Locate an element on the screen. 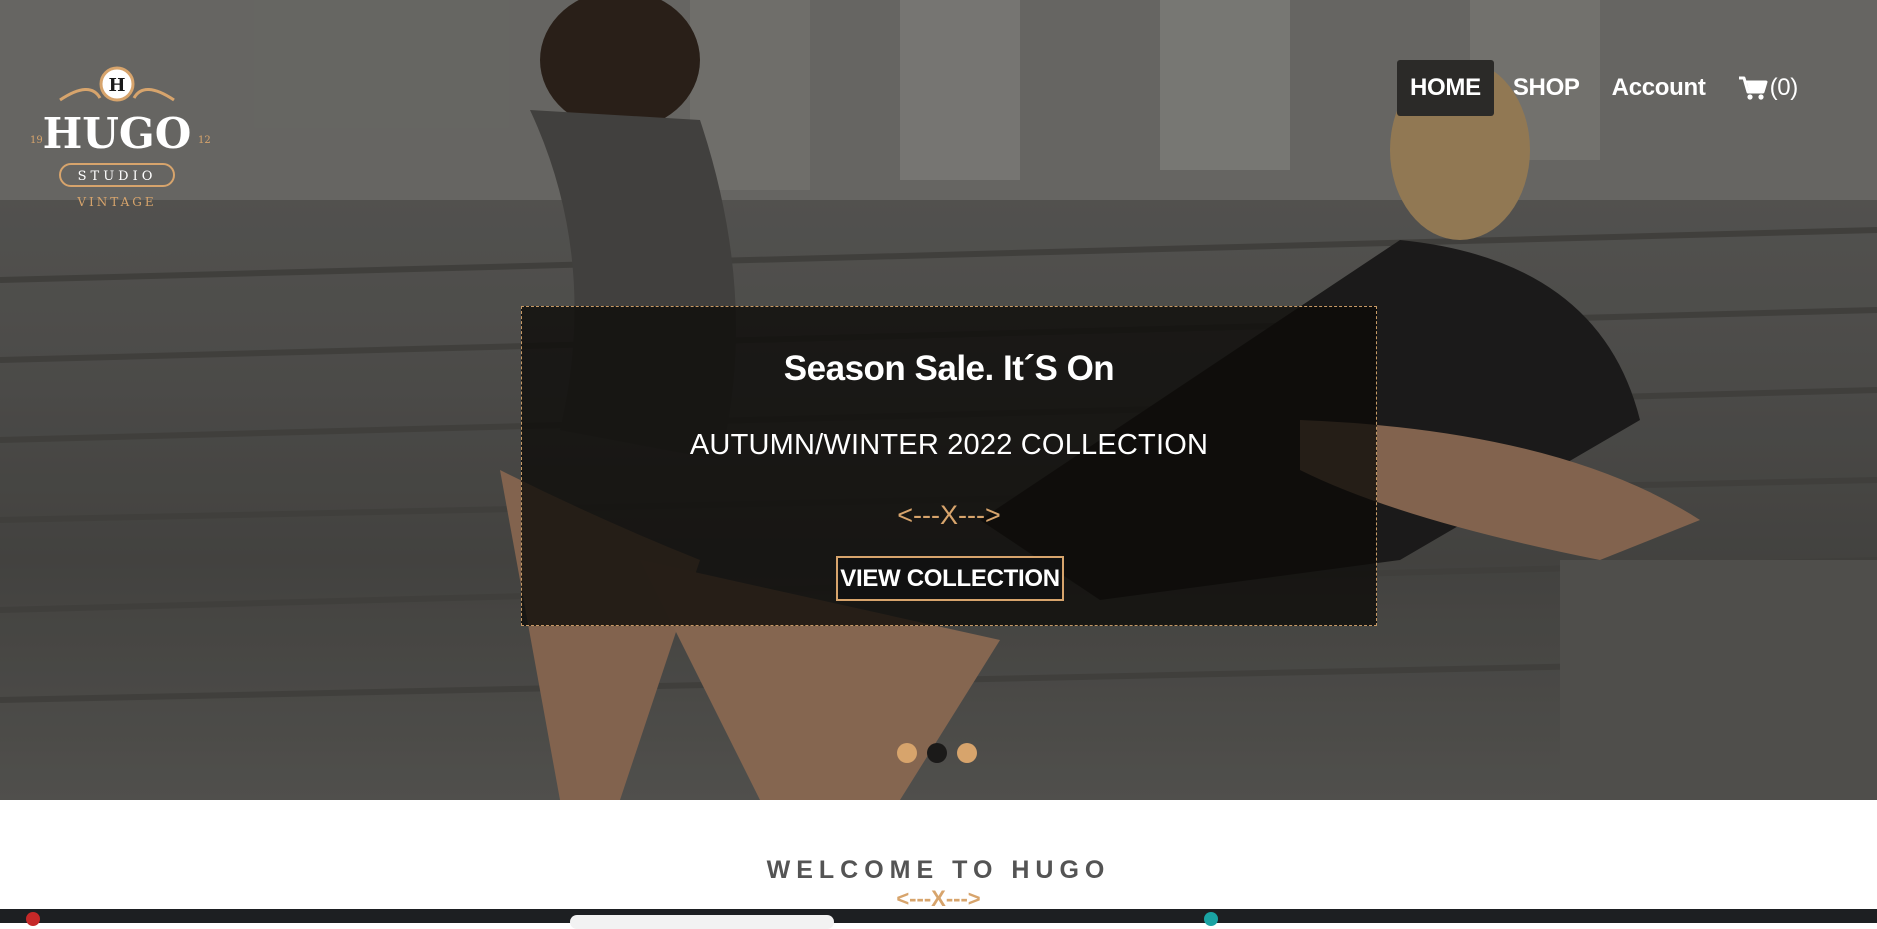 The image size is (1877, 929). nav-account: Account is located at coordinates (1659, 88).